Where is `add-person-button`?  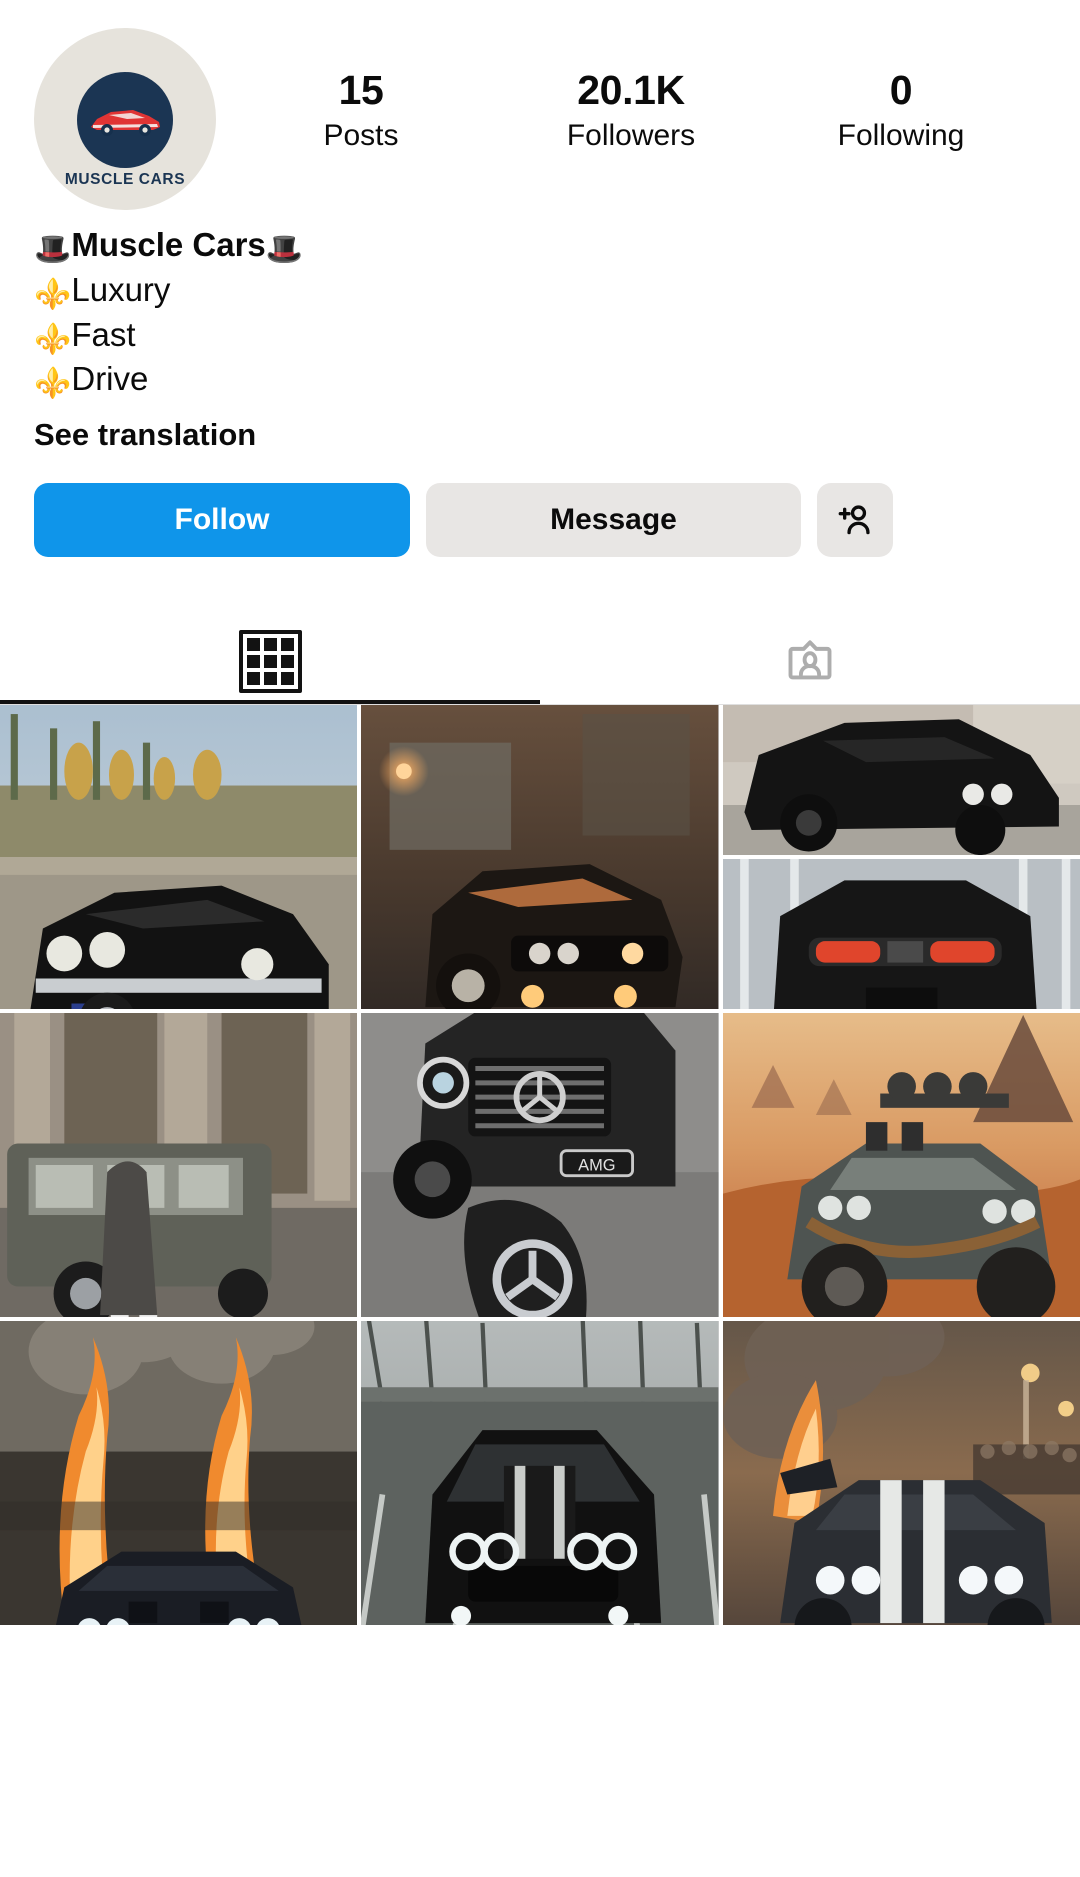 add-person-button is located at coordinates (855, 520).